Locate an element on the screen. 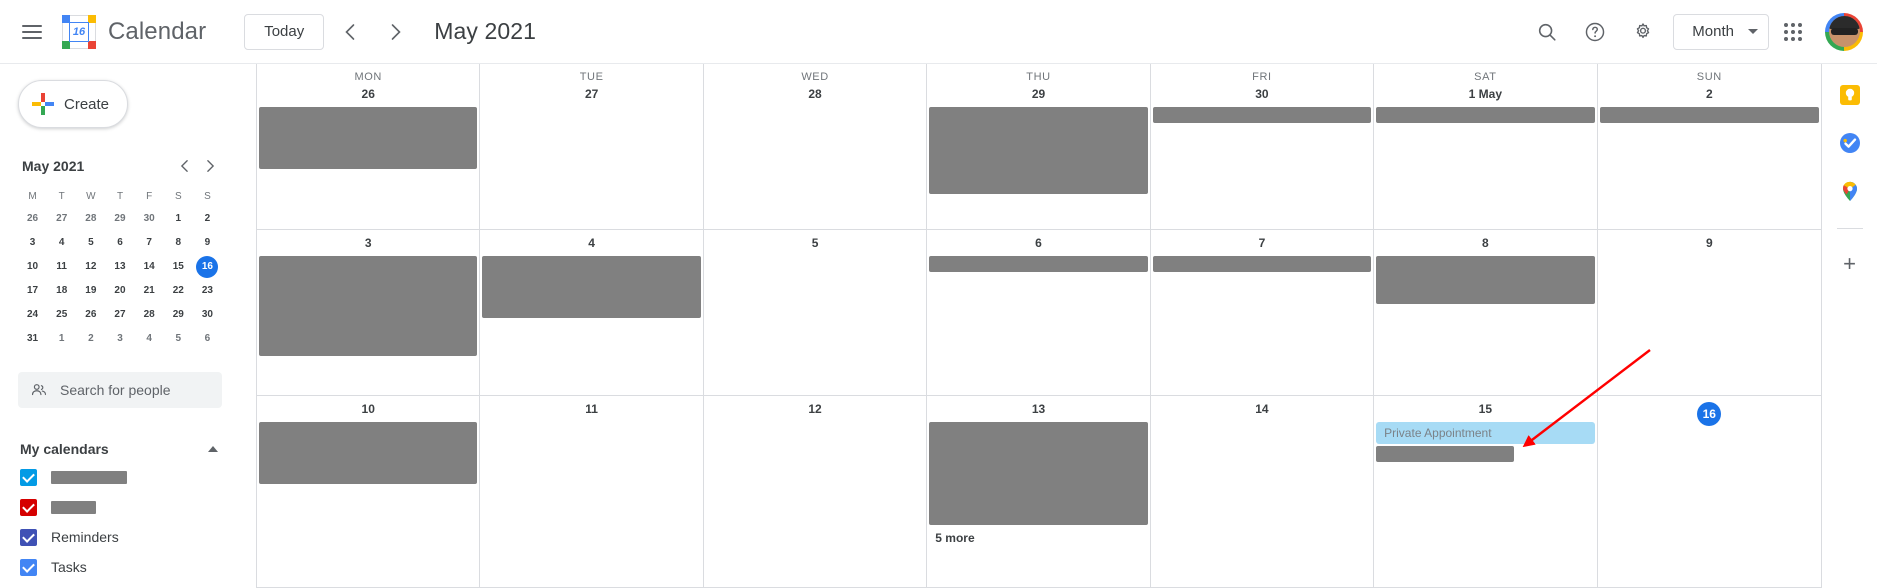 The width and height of the screenshot is (1877, 588). event-chip: Private Appointment is located at coordinates (1485, 433).